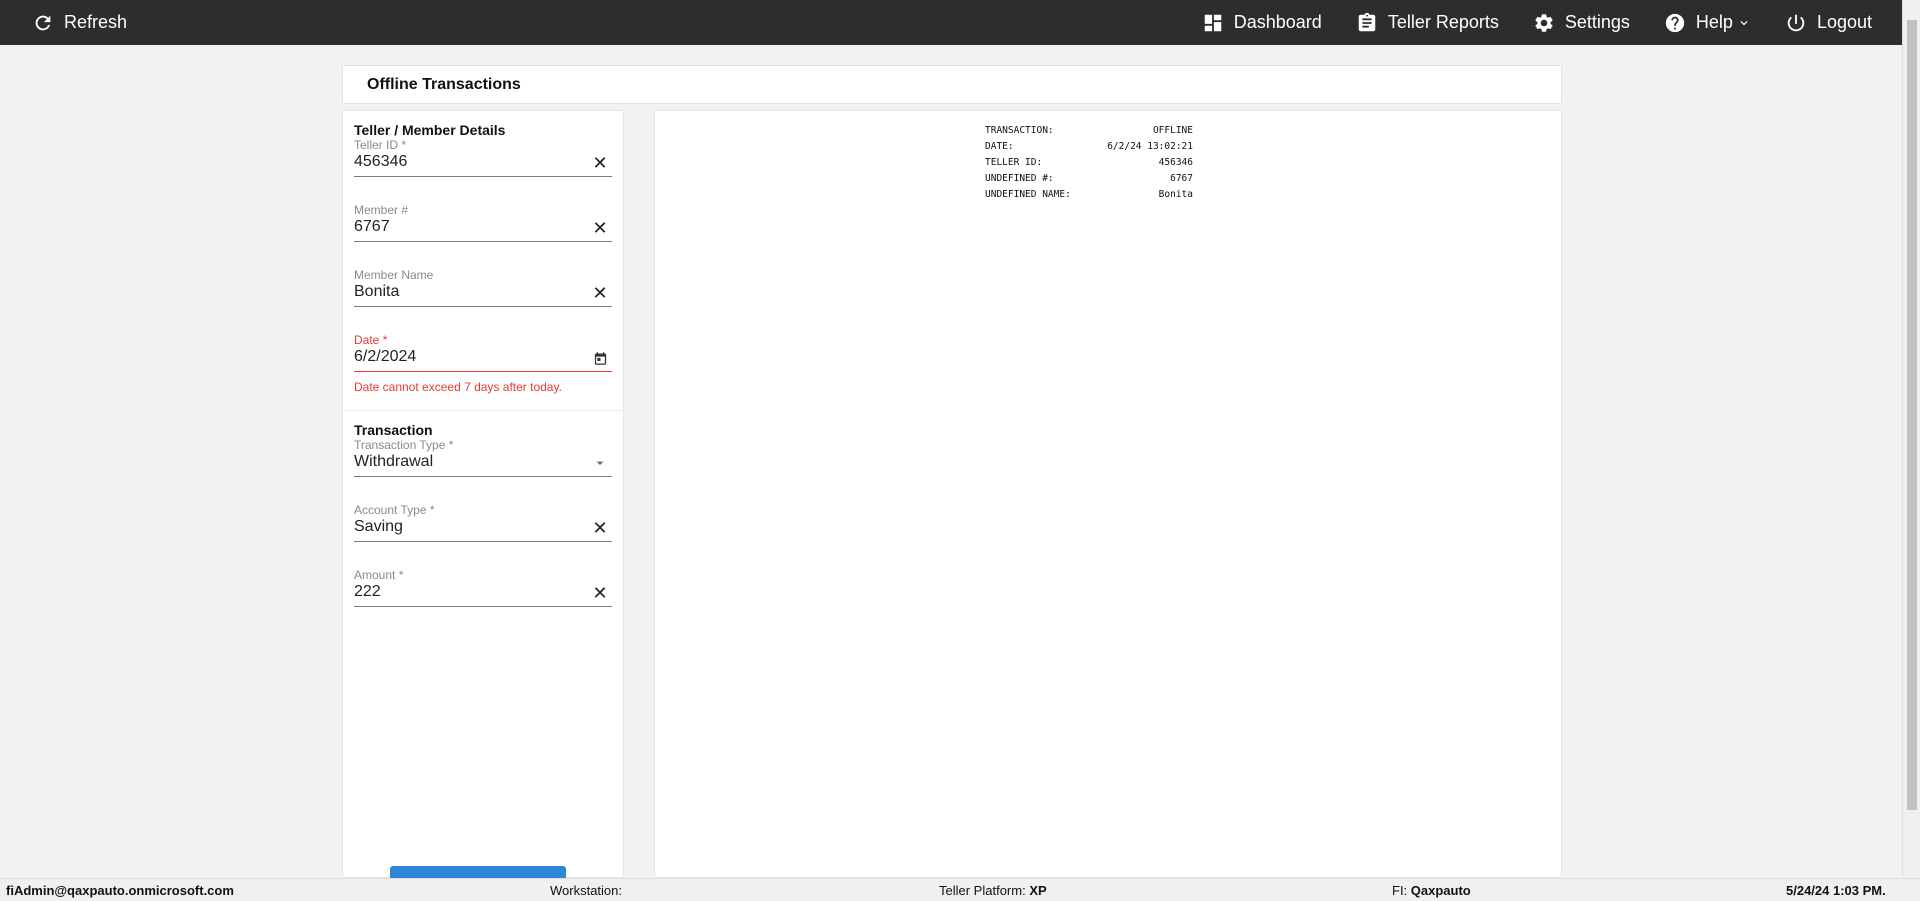 Image resolution: width=1920 pixels, height=901 pixels. Describe the element at coordinates (1597, 22) in the screenshot. I see `settings-label: Settings` at that location.